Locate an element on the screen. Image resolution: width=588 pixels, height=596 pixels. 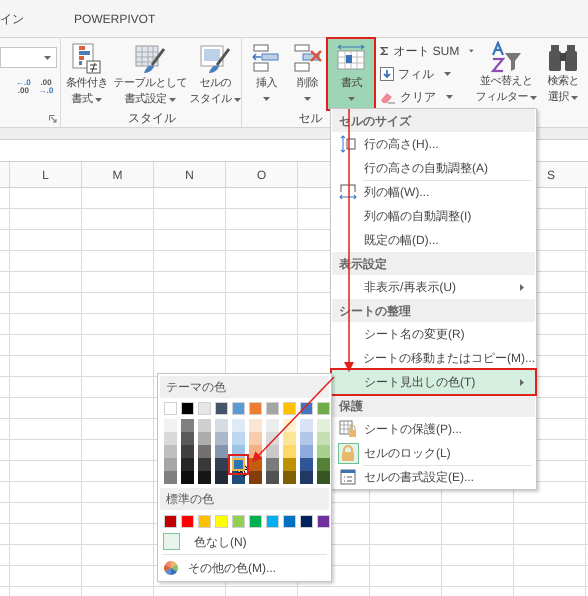
column-header: M is located at coordinates (118, 174).